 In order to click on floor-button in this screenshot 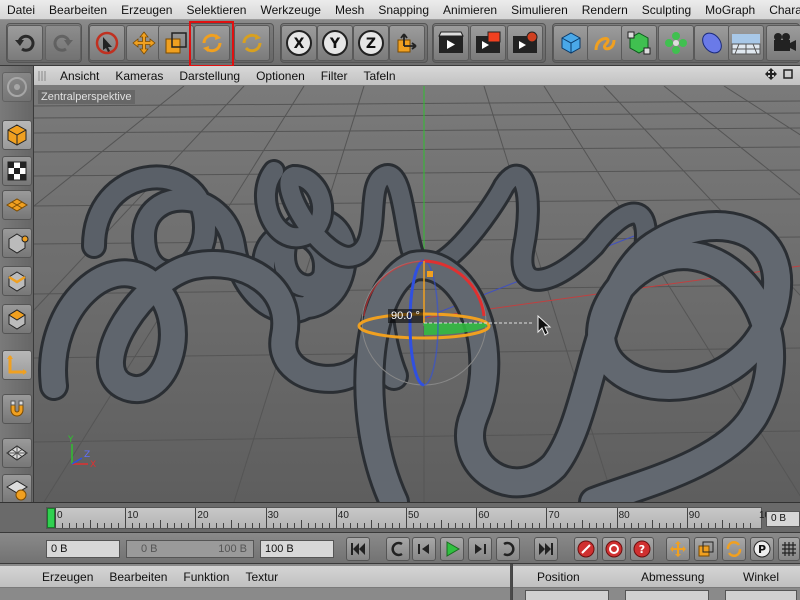, I will do `click(746, 43)`.